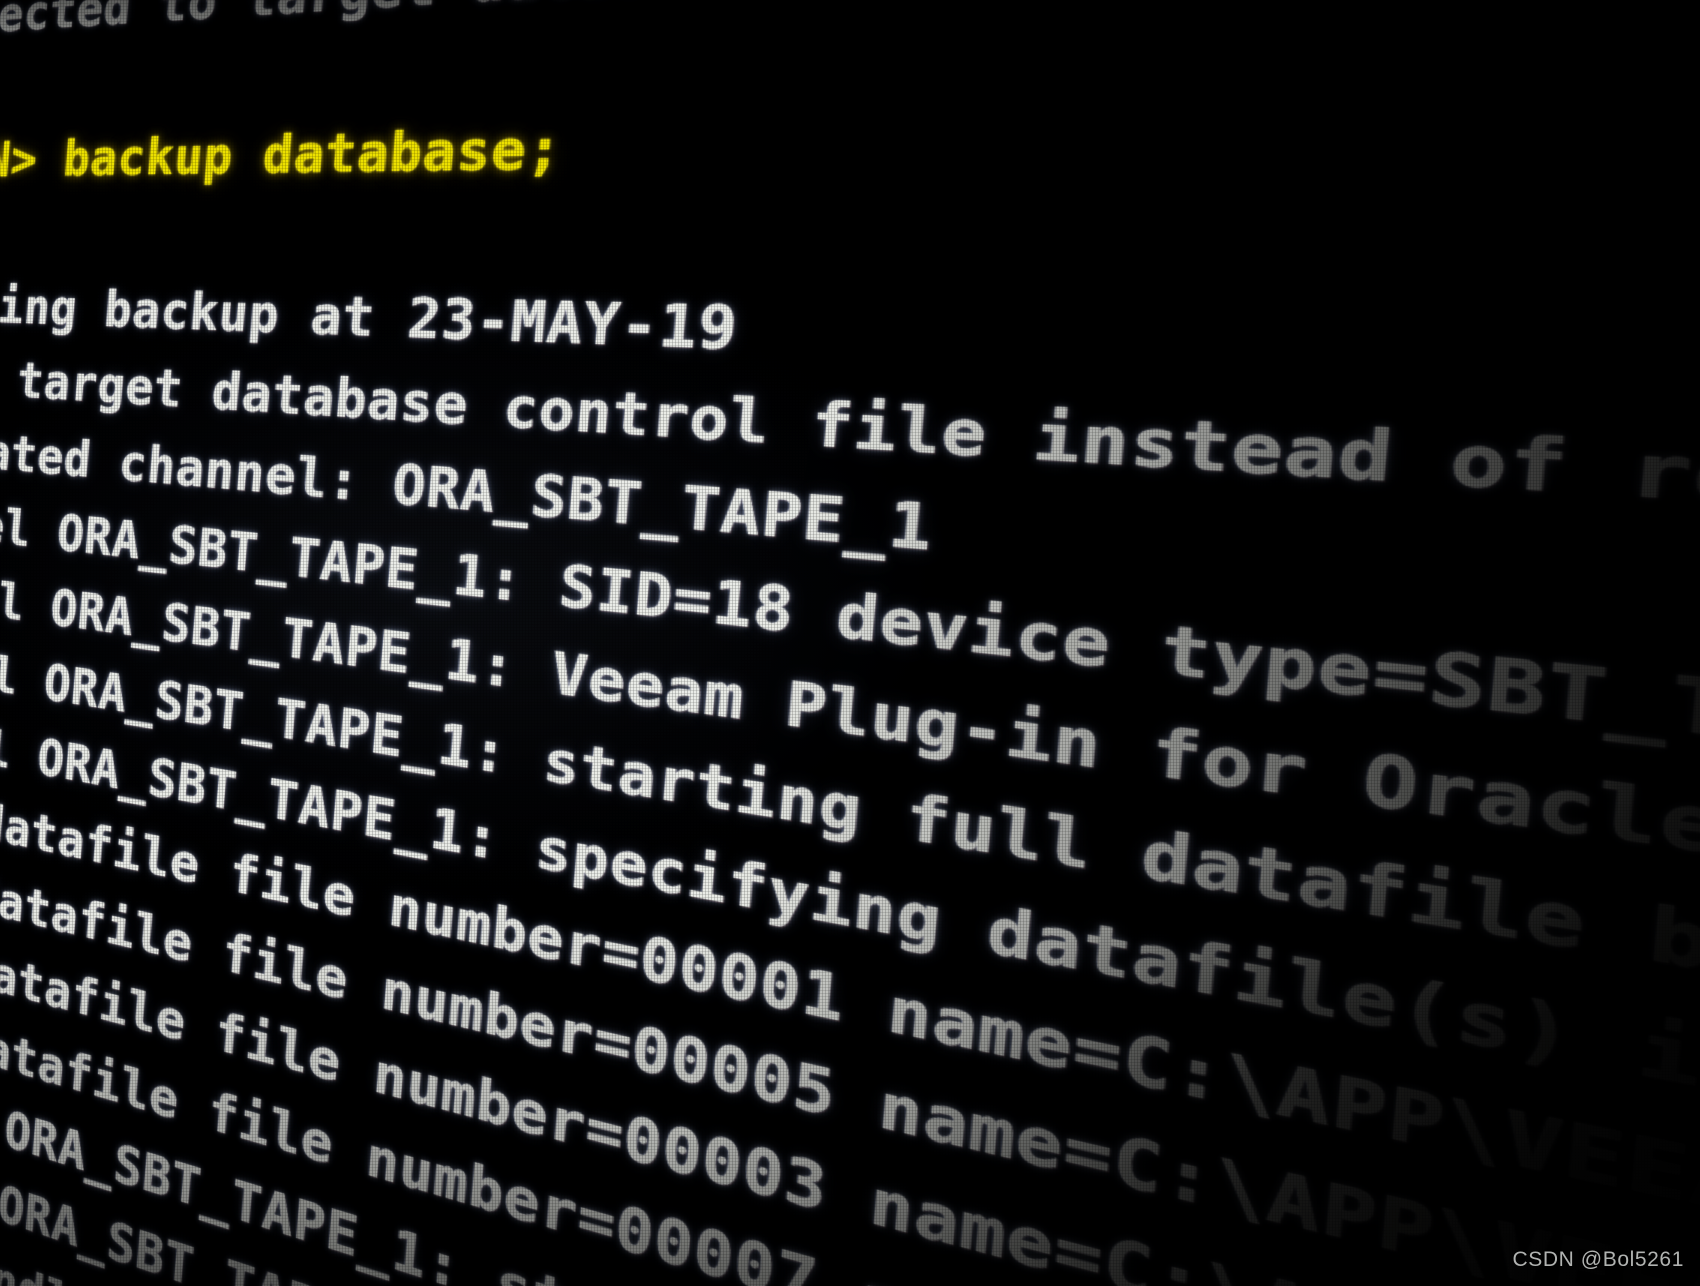  Describe the element at coordinates (1598, 1259) in the screenshot. I see `csdn-watermark: CSDN @Bol5261` at that location.